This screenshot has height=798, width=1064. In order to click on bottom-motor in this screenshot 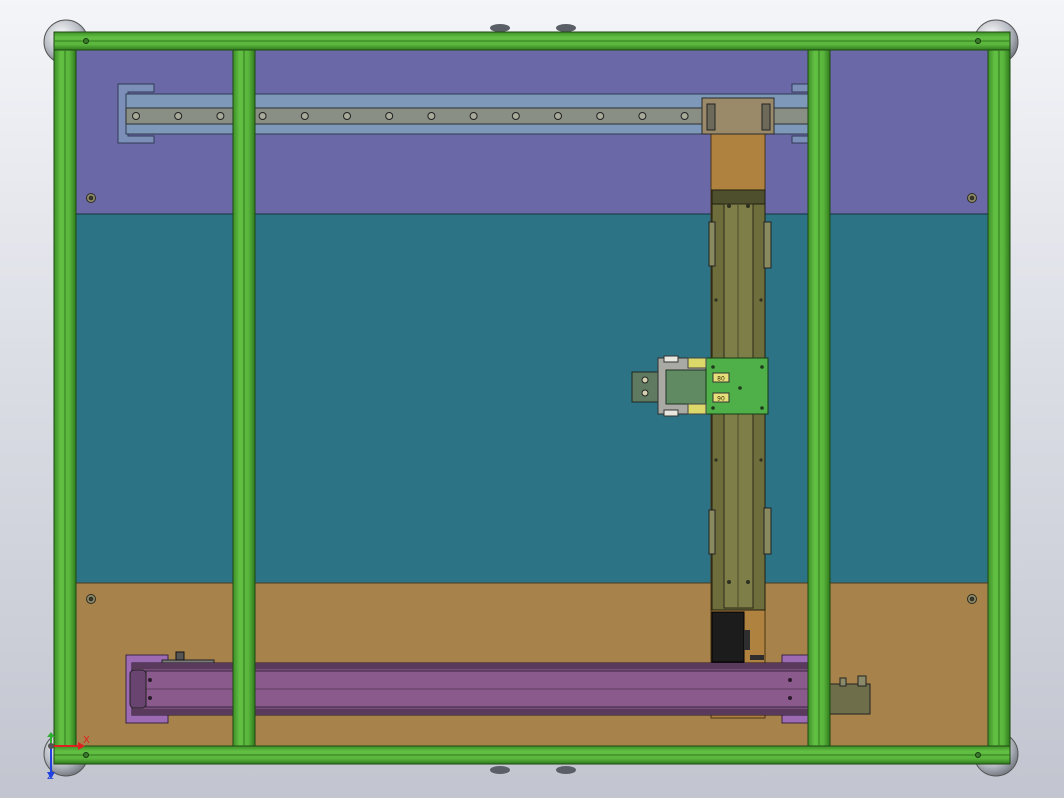, I will do `click(850, 699)`.